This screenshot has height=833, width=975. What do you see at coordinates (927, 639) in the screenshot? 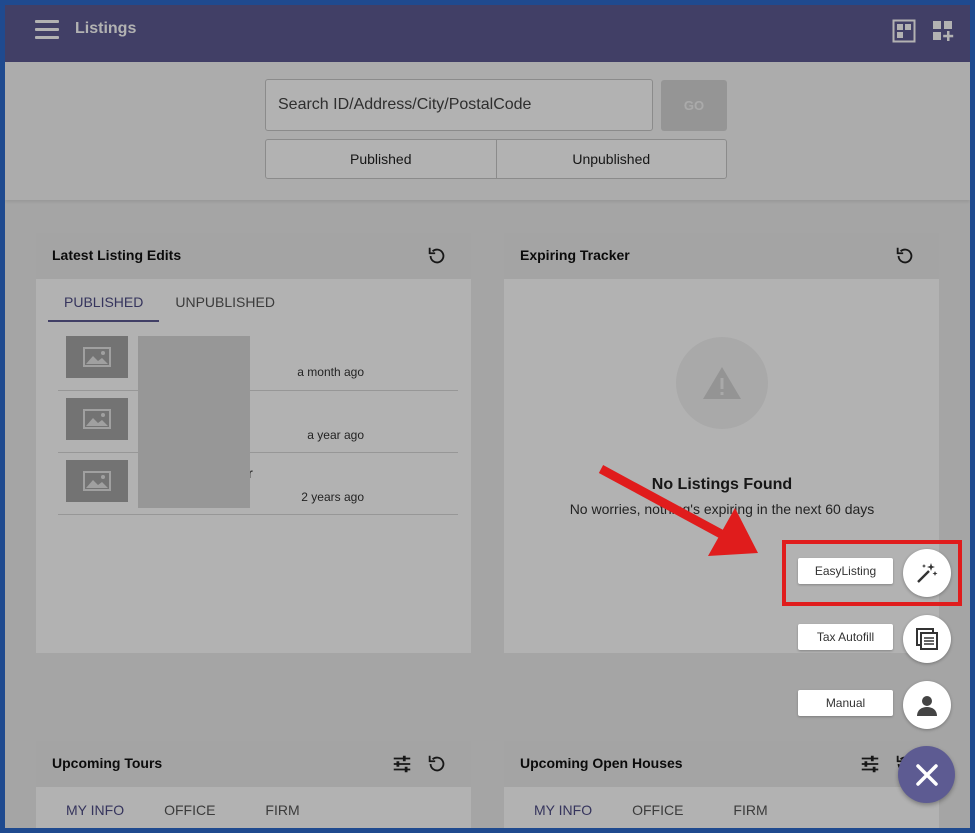
I see `documents-icon` at bounding box center [927, 639].